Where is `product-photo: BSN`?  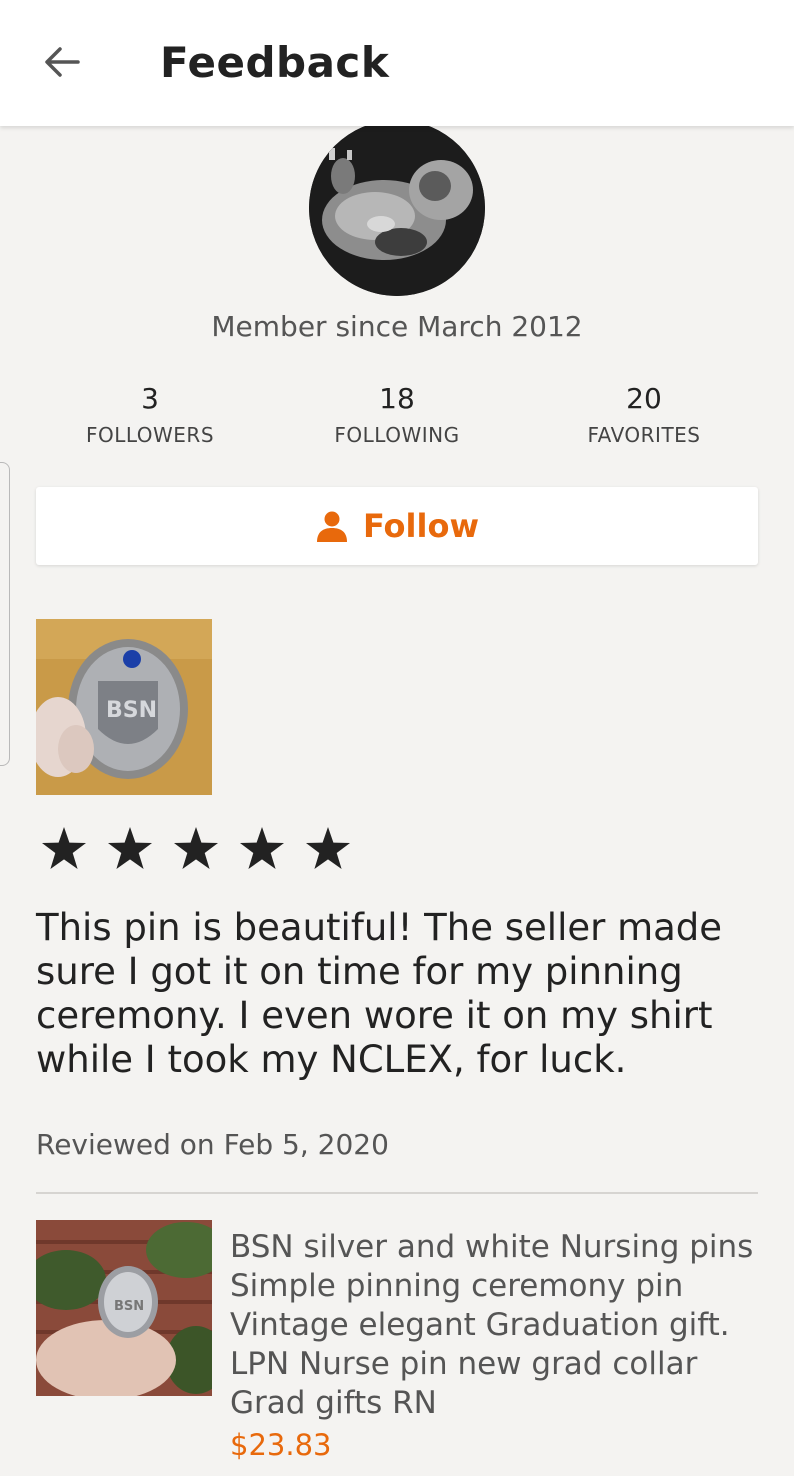
product-photo: BSN is located at coordinates (124, 1308).